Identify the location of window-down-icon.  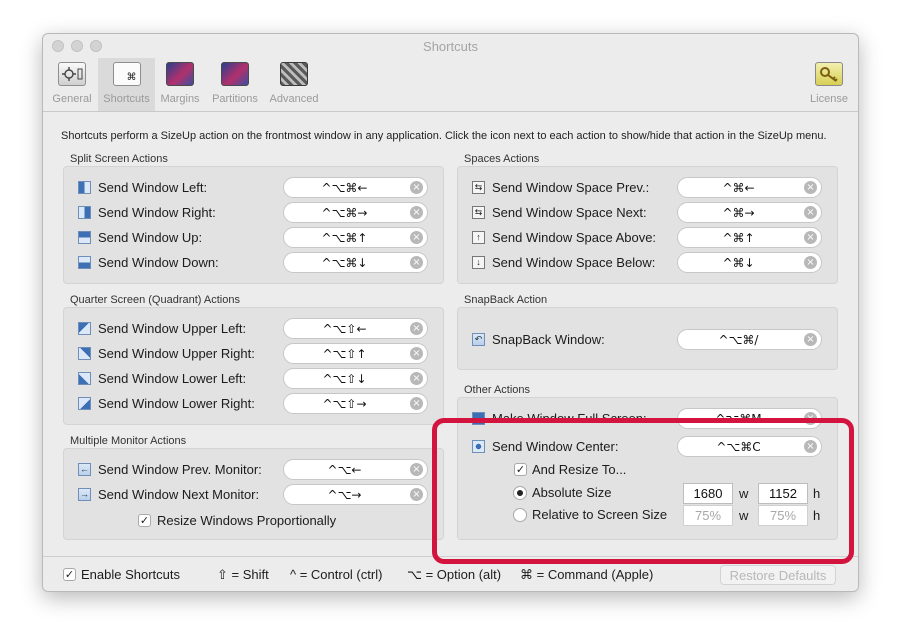
(84, 262).